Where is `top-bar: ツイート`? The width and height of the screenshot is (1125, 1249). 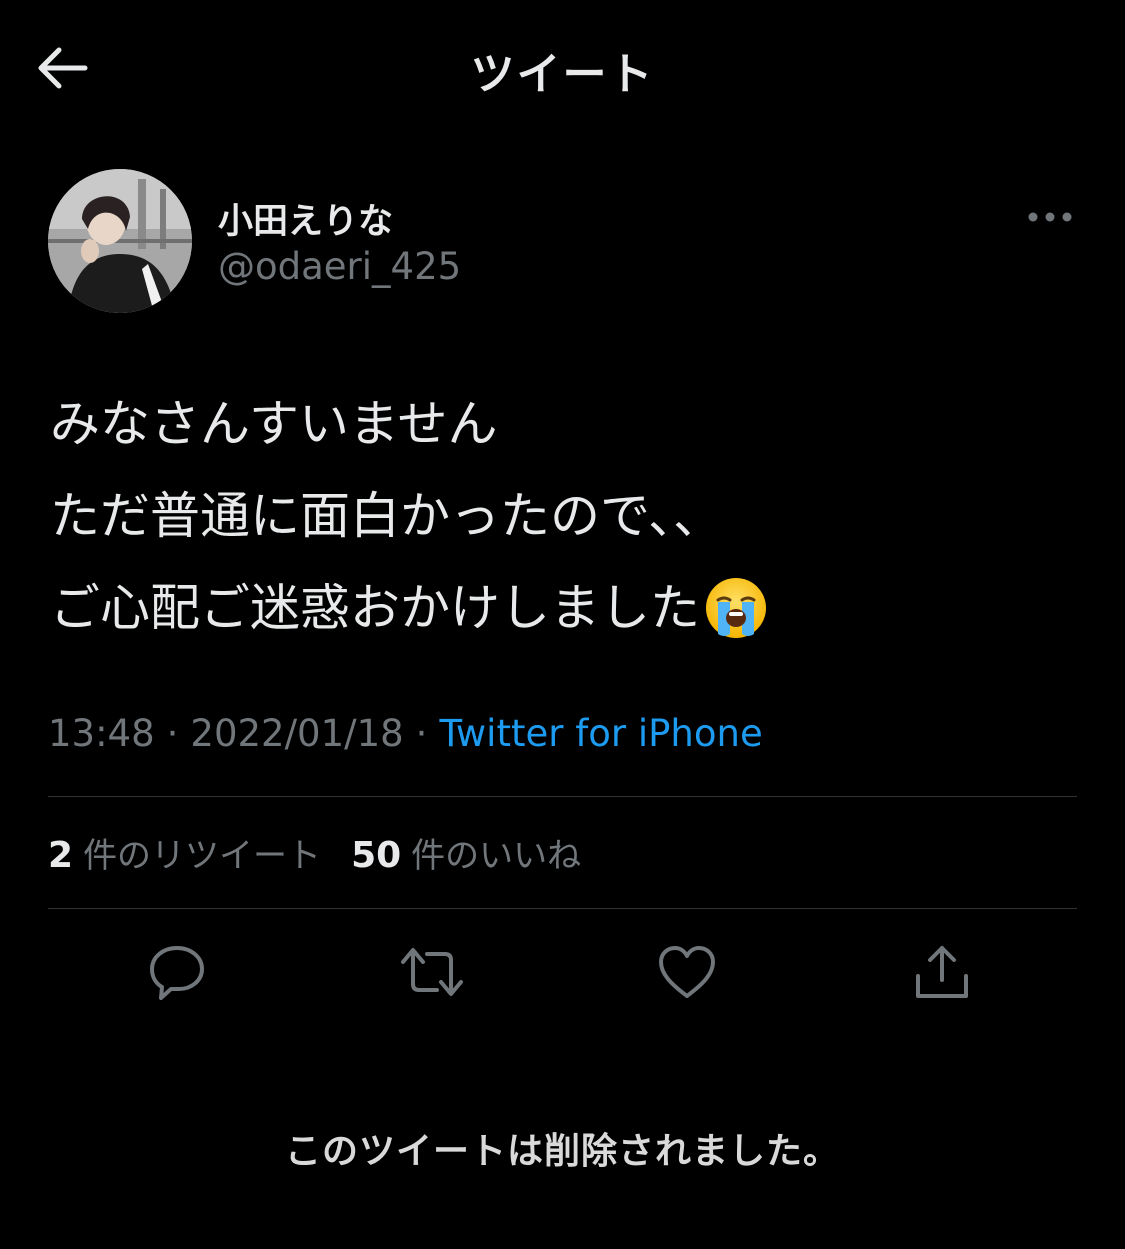 top-bar: ツイート is located at coordinates (562, 67).